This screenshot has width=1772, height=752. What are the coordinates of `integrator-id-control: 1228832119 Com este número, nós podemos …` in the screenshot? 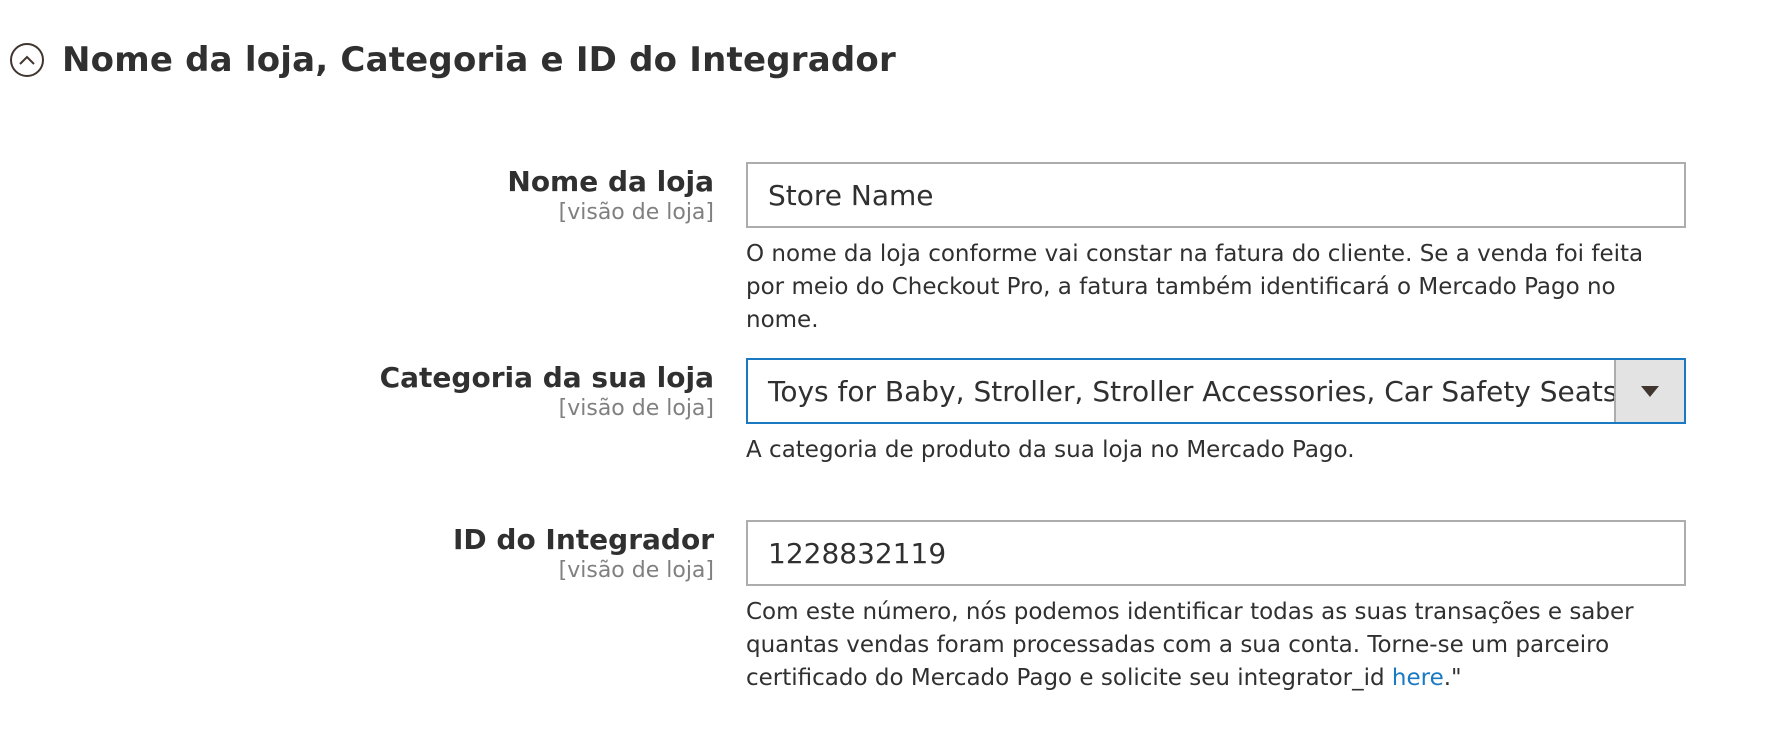 It's located at (1216, 607).